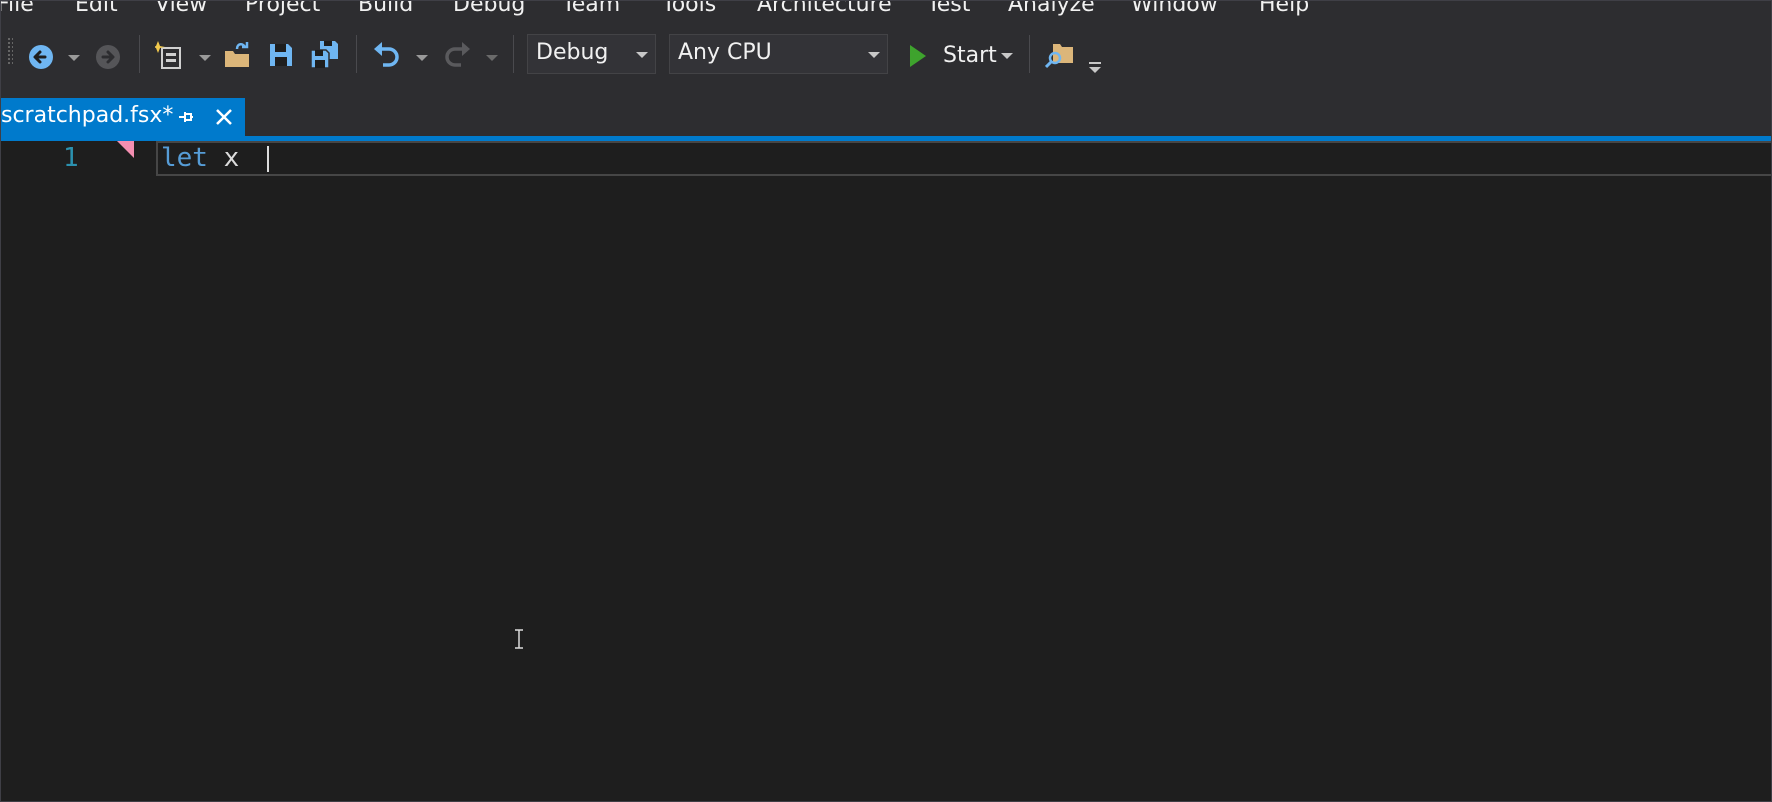  I want to click on tab-scratchpad: scratchpad.fsx*, so click(123, 117).